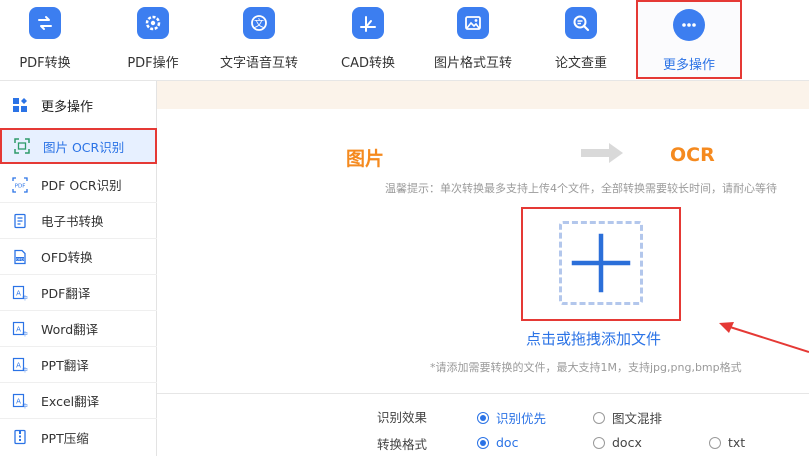 The height and width of the screenshot is (456, 809). Describe the element at coordinates (45, 40) in the screenshot. I see `tool-pdf-convert: PDF转换` at that location.